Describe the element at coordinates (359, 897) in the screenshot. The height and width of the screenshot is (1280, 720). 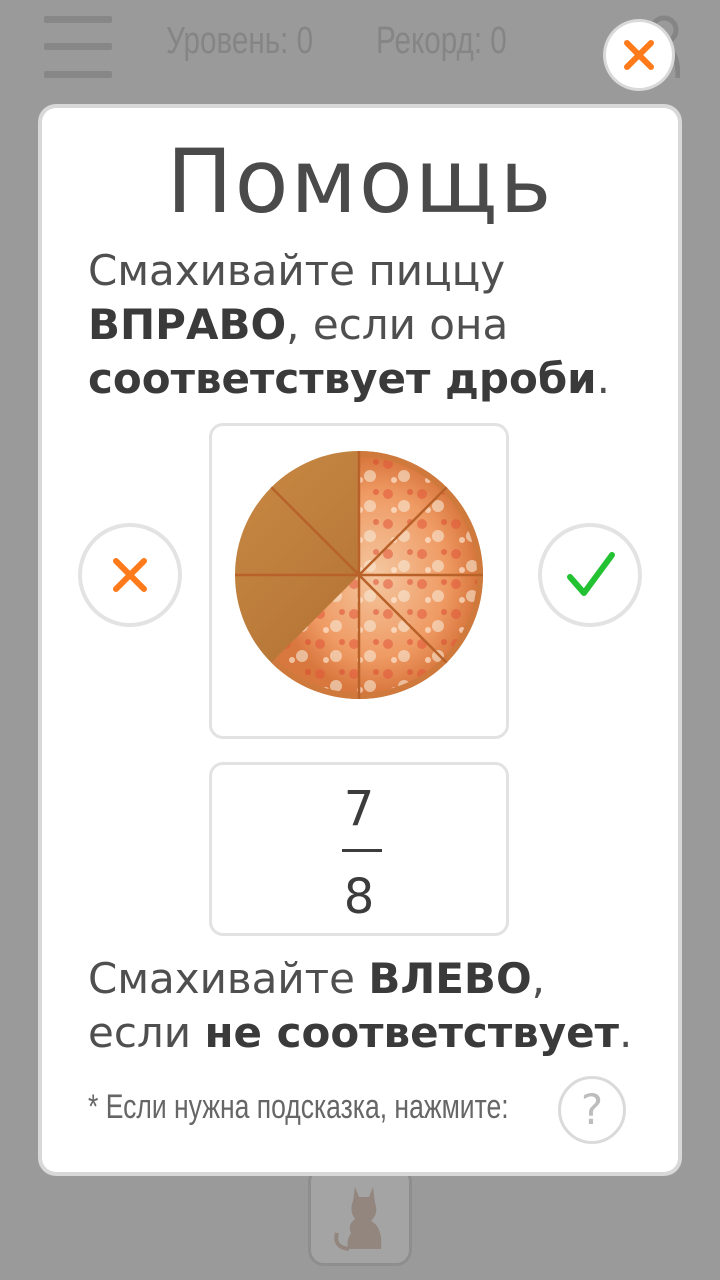
I see `fraction-denominator: 8` at that location.